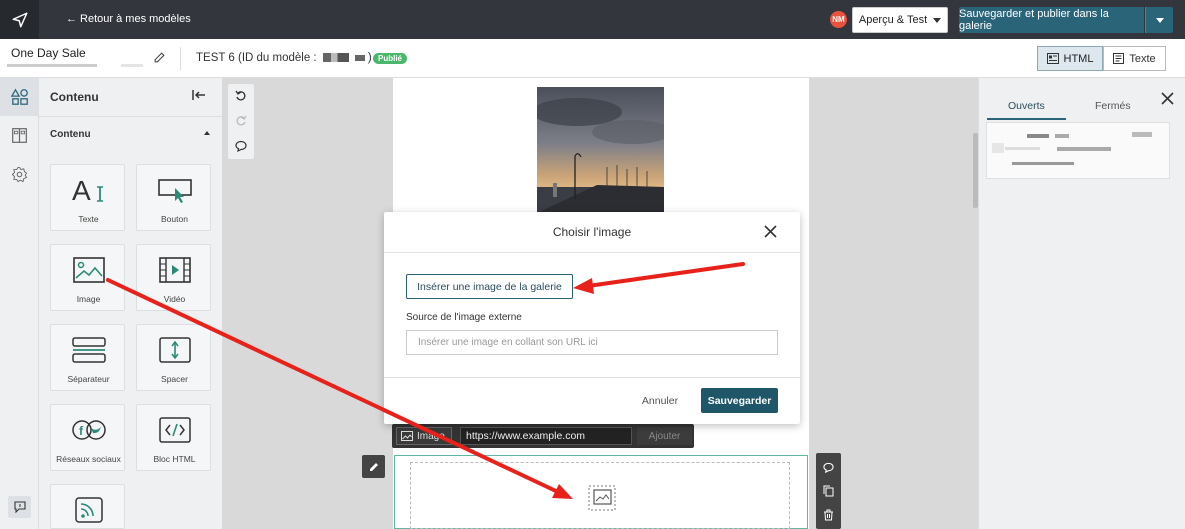 Image resolution: width=1185 pixels, height=529 pixels. I want to click on chat-icon, so click(19, 507).